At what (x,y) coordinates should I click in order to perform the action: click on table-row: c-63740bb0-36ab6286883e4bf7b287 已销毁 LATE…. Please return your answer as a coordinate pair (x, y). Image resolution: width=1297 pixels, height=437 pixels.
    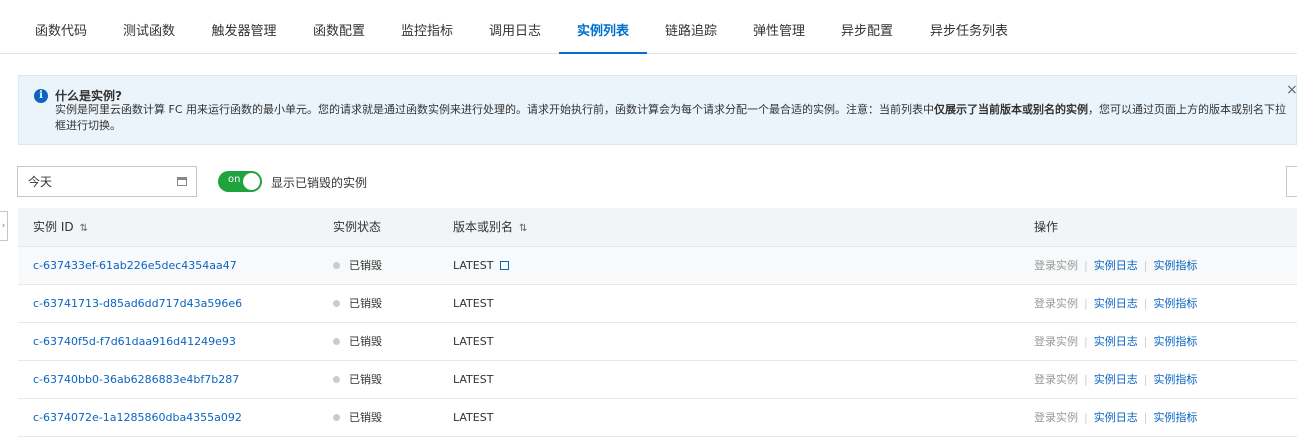
    Looking at the image, I should click on (657, 380).